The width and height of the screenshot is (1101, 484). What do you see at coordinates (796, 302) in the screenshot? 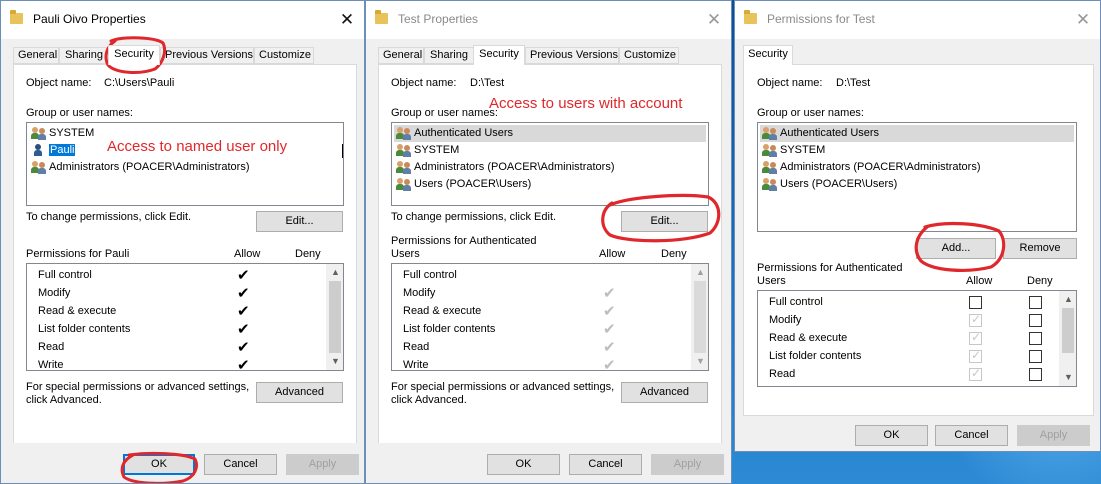
I see `permission-row: Full control` at bounding box center [796, 302].